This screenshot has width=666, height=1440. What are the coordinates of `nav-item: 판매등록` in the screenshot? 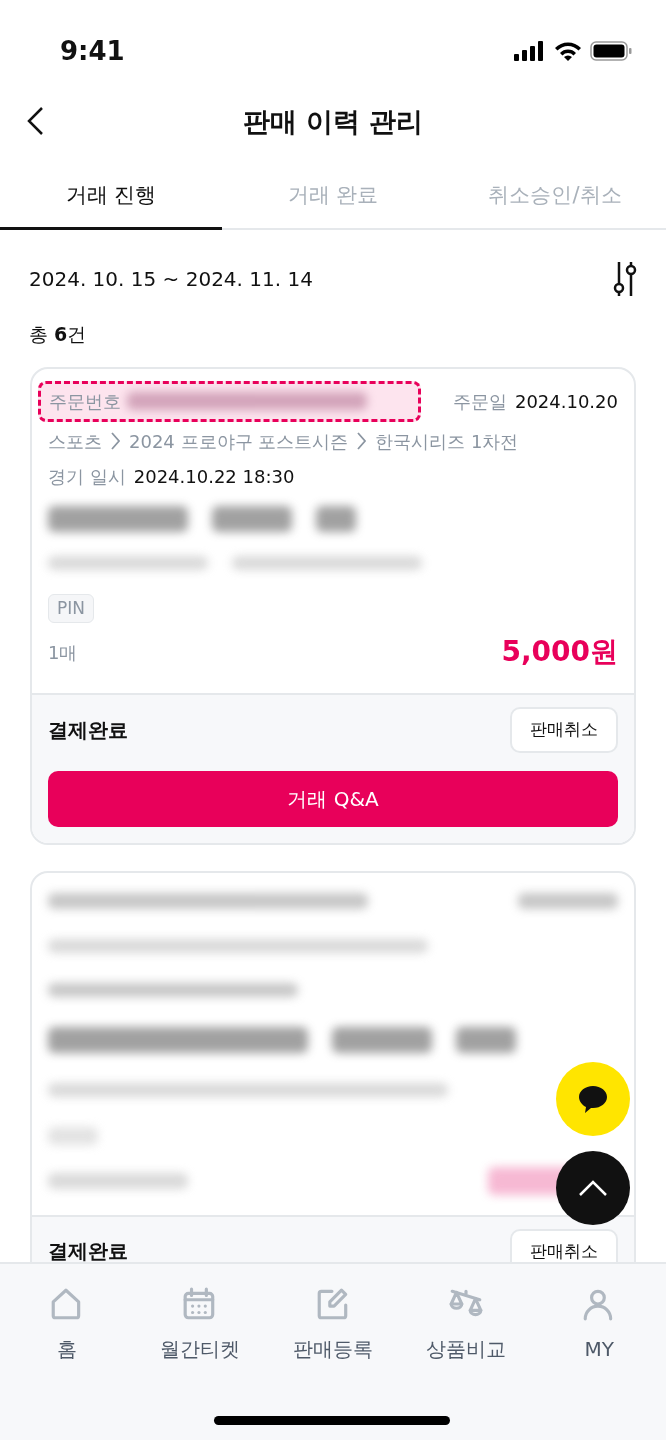 It's located at (332, 1363).